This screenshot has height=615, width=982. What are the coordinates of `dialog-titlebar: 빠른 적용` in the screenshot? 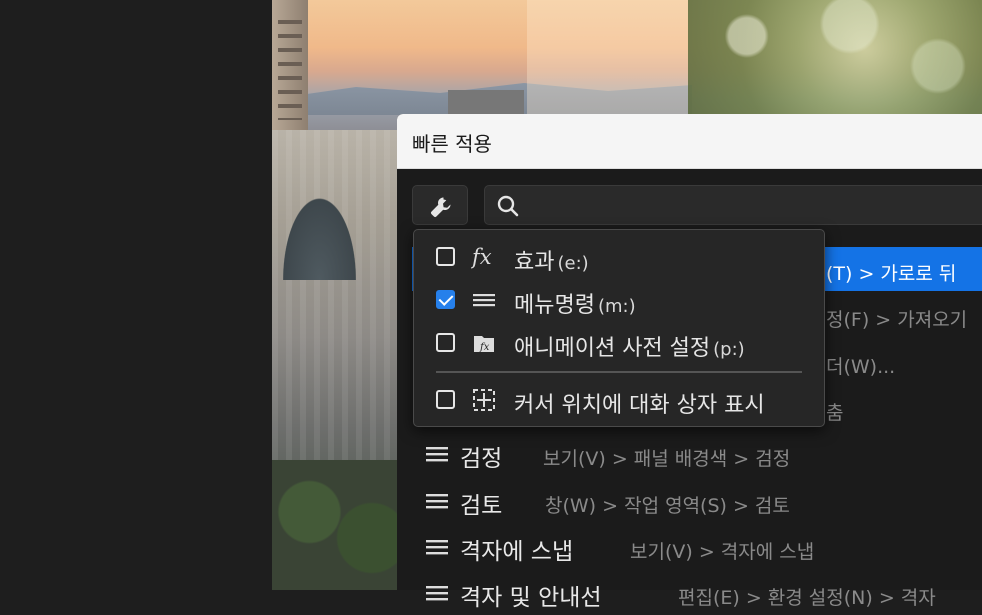 It's located at (689, 141).